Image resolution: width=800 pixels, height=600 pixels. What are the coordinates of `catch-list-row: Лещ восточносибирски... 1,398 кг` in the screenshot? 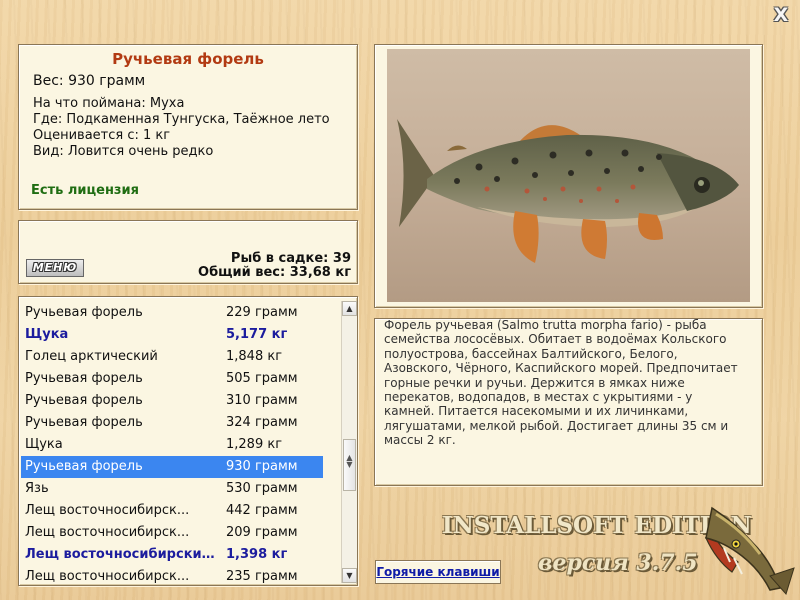 It's located at (172, 555).